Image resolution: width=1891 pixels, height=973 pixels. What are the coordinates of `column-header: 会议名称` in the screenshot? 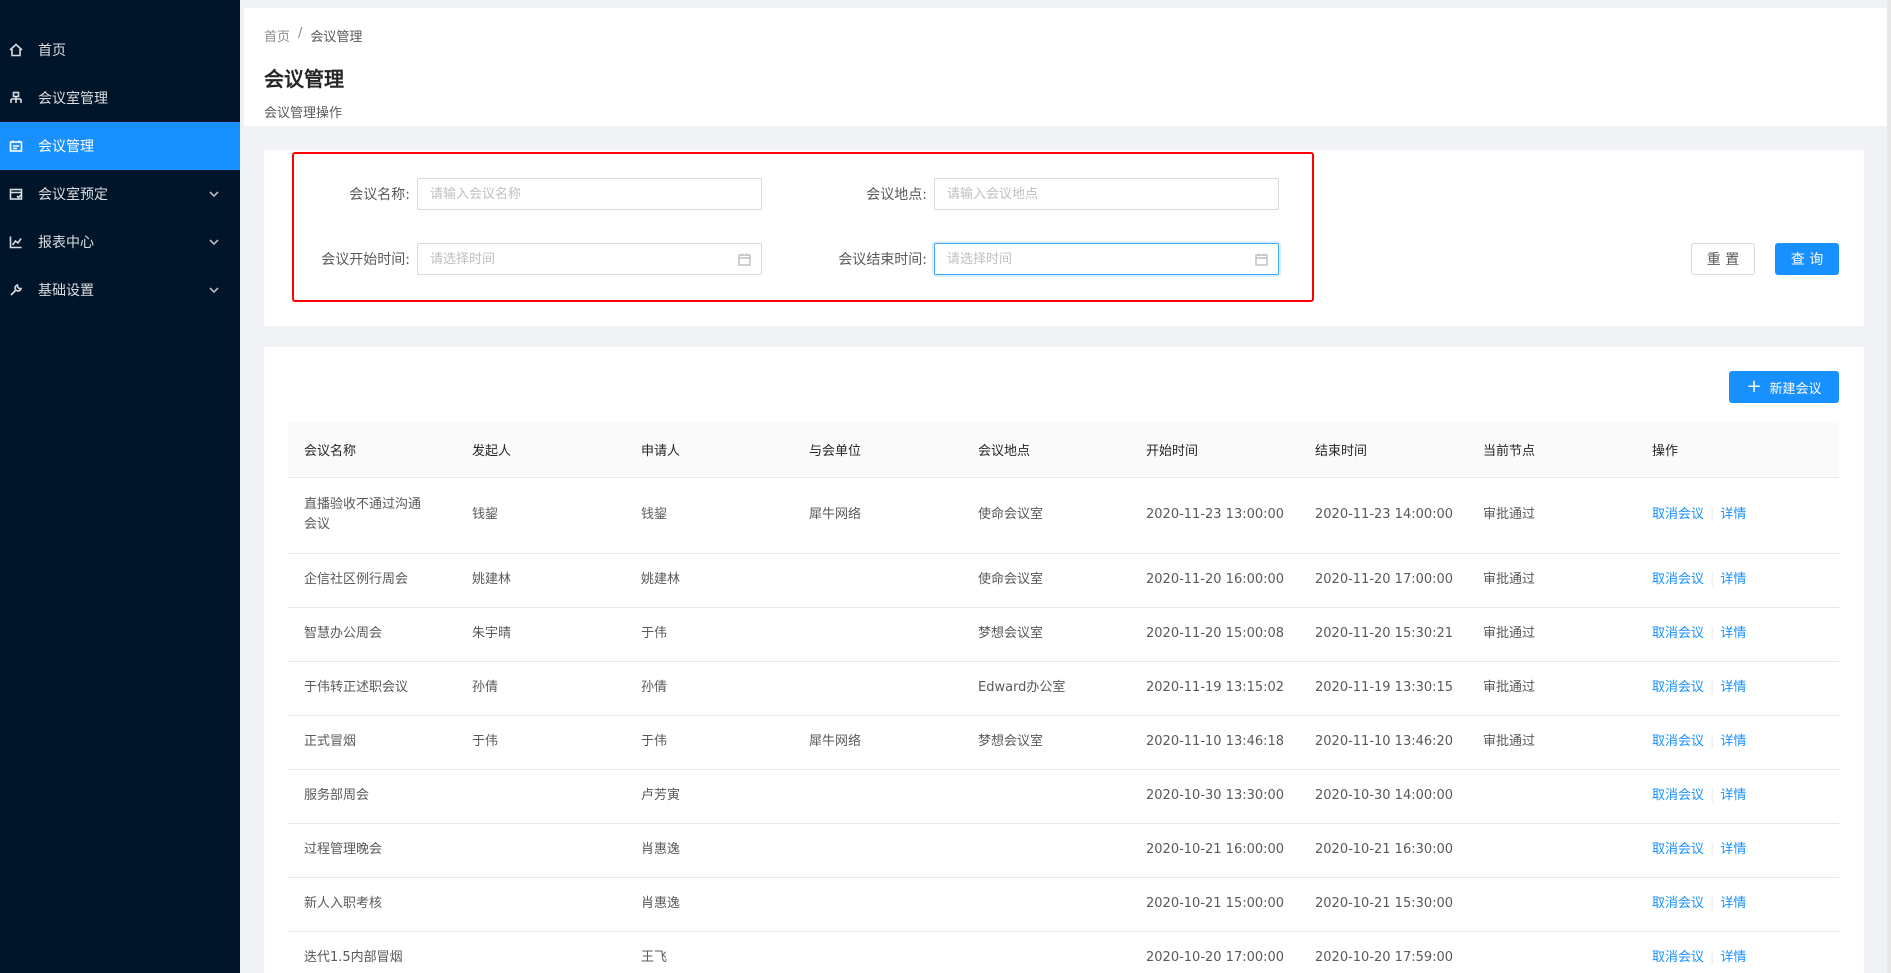 It's located at (372, 450).